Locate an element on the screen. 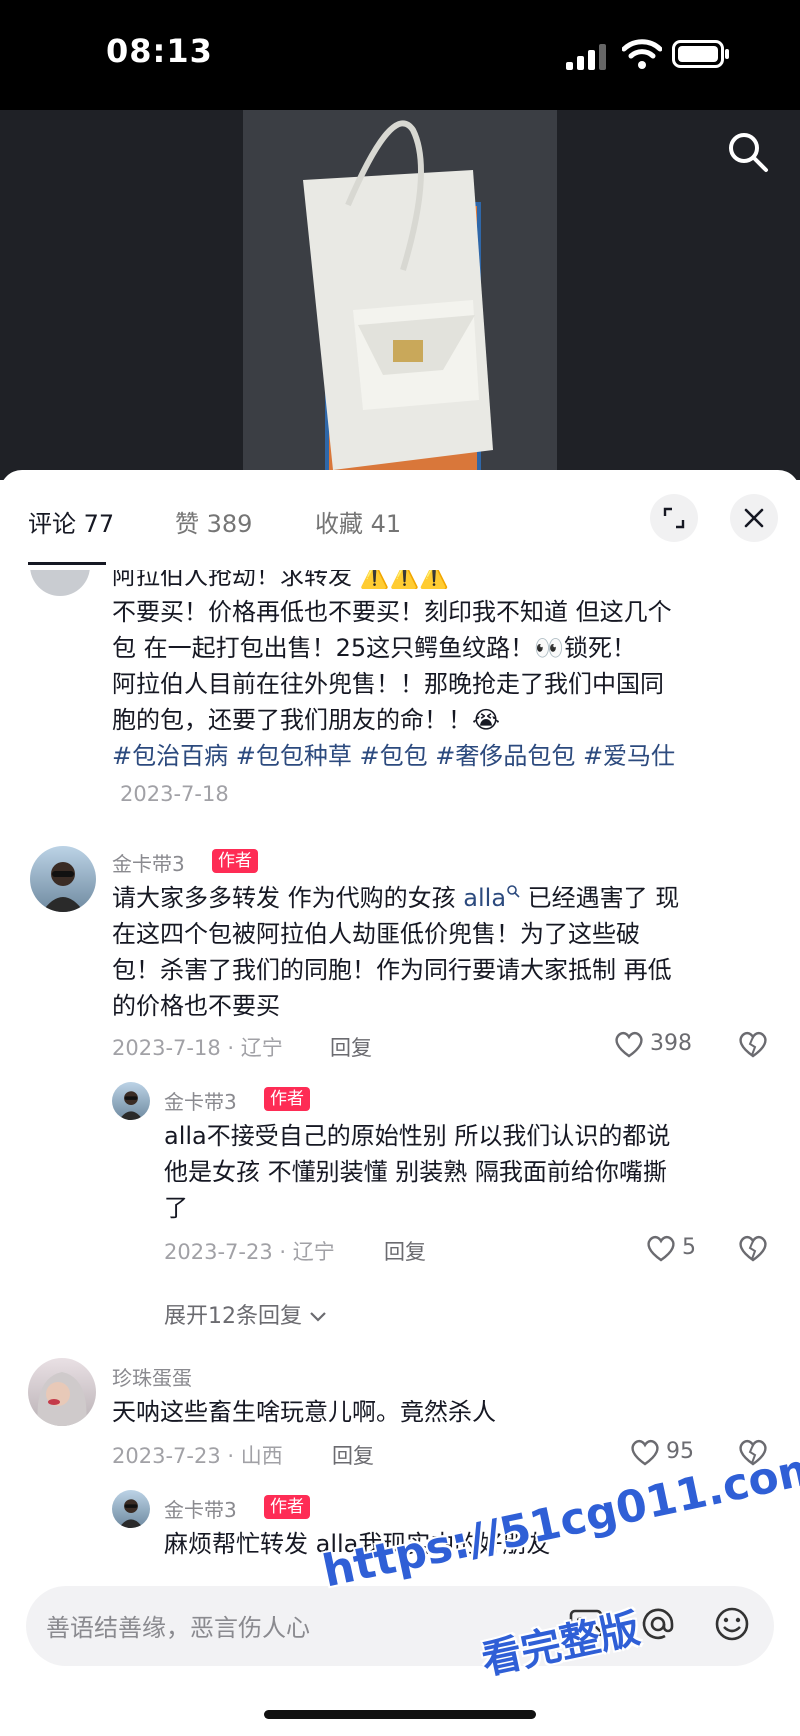  like-button: 398 is located at coordinates (659, 1045).